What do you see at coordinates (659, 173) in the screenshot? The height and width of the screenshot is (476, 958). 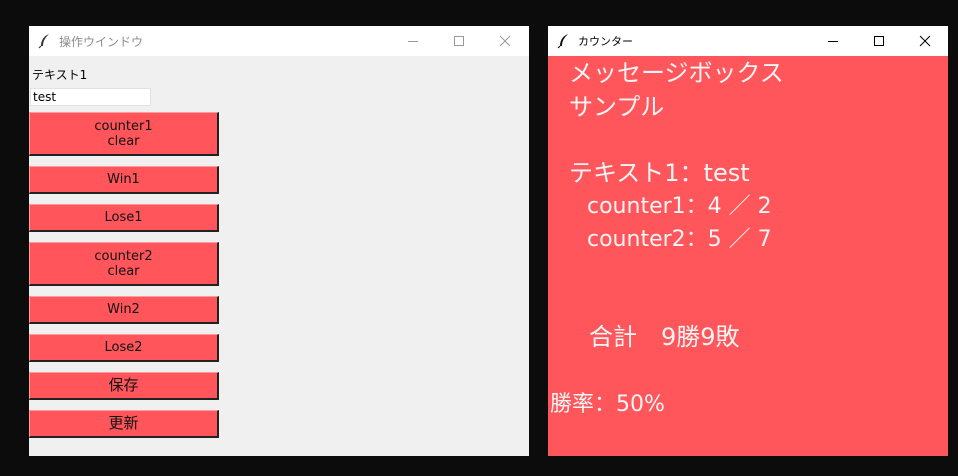 I see `text1-display: テキスト1：test` at bounding box center [659, 173].